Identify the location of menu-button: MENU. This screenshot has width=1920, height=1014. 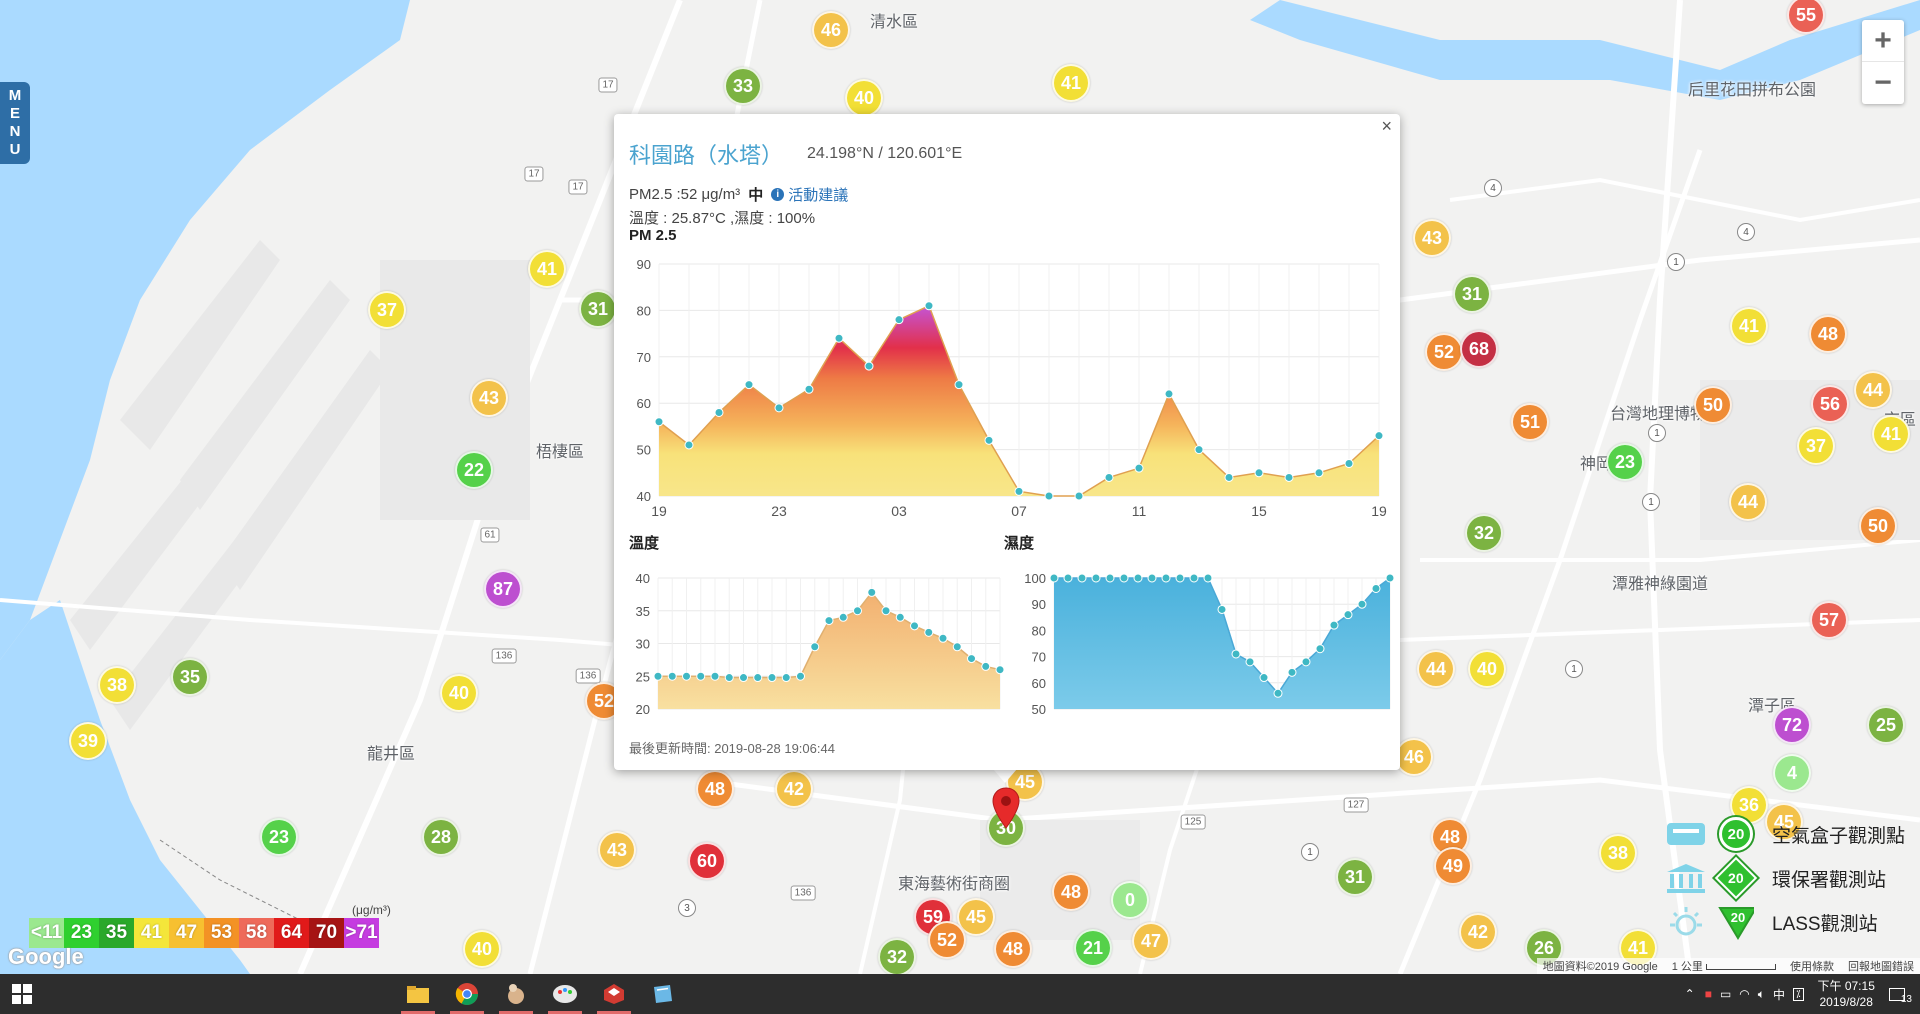
(15, 123).